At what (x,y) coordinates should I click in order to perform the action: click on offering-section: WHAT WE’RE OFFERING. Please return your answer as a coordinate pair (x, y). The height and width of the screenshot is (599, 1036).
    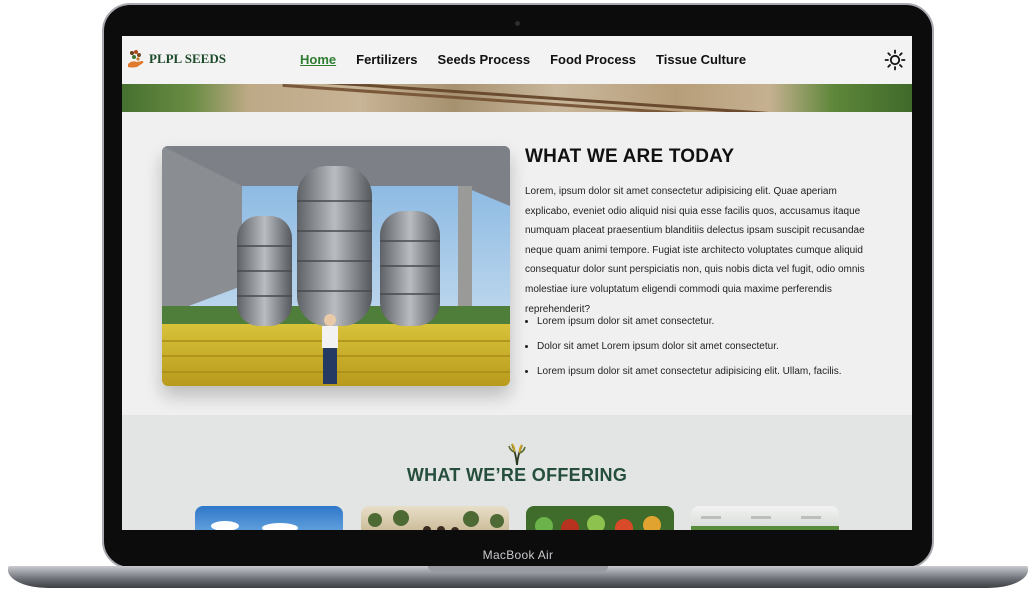
    Looking at the image, I should click on (517, 472).